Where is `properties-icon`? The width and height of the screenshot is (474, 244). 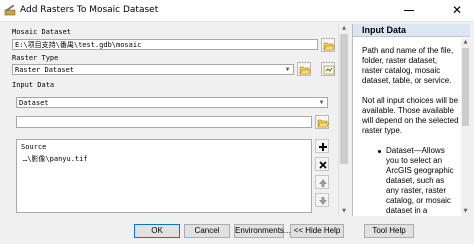 properties-icon is located at coordinates (329, 70).